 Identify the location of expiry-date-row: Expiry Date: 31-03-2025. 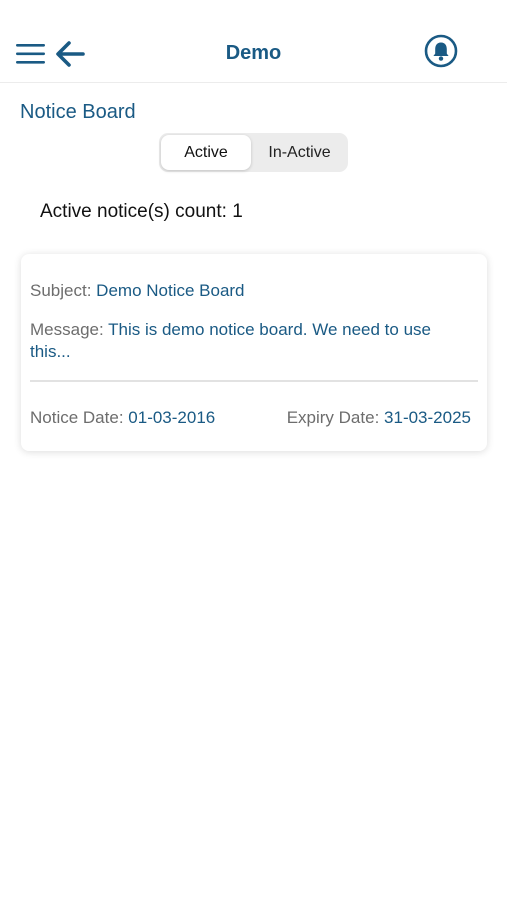
(379, 418).